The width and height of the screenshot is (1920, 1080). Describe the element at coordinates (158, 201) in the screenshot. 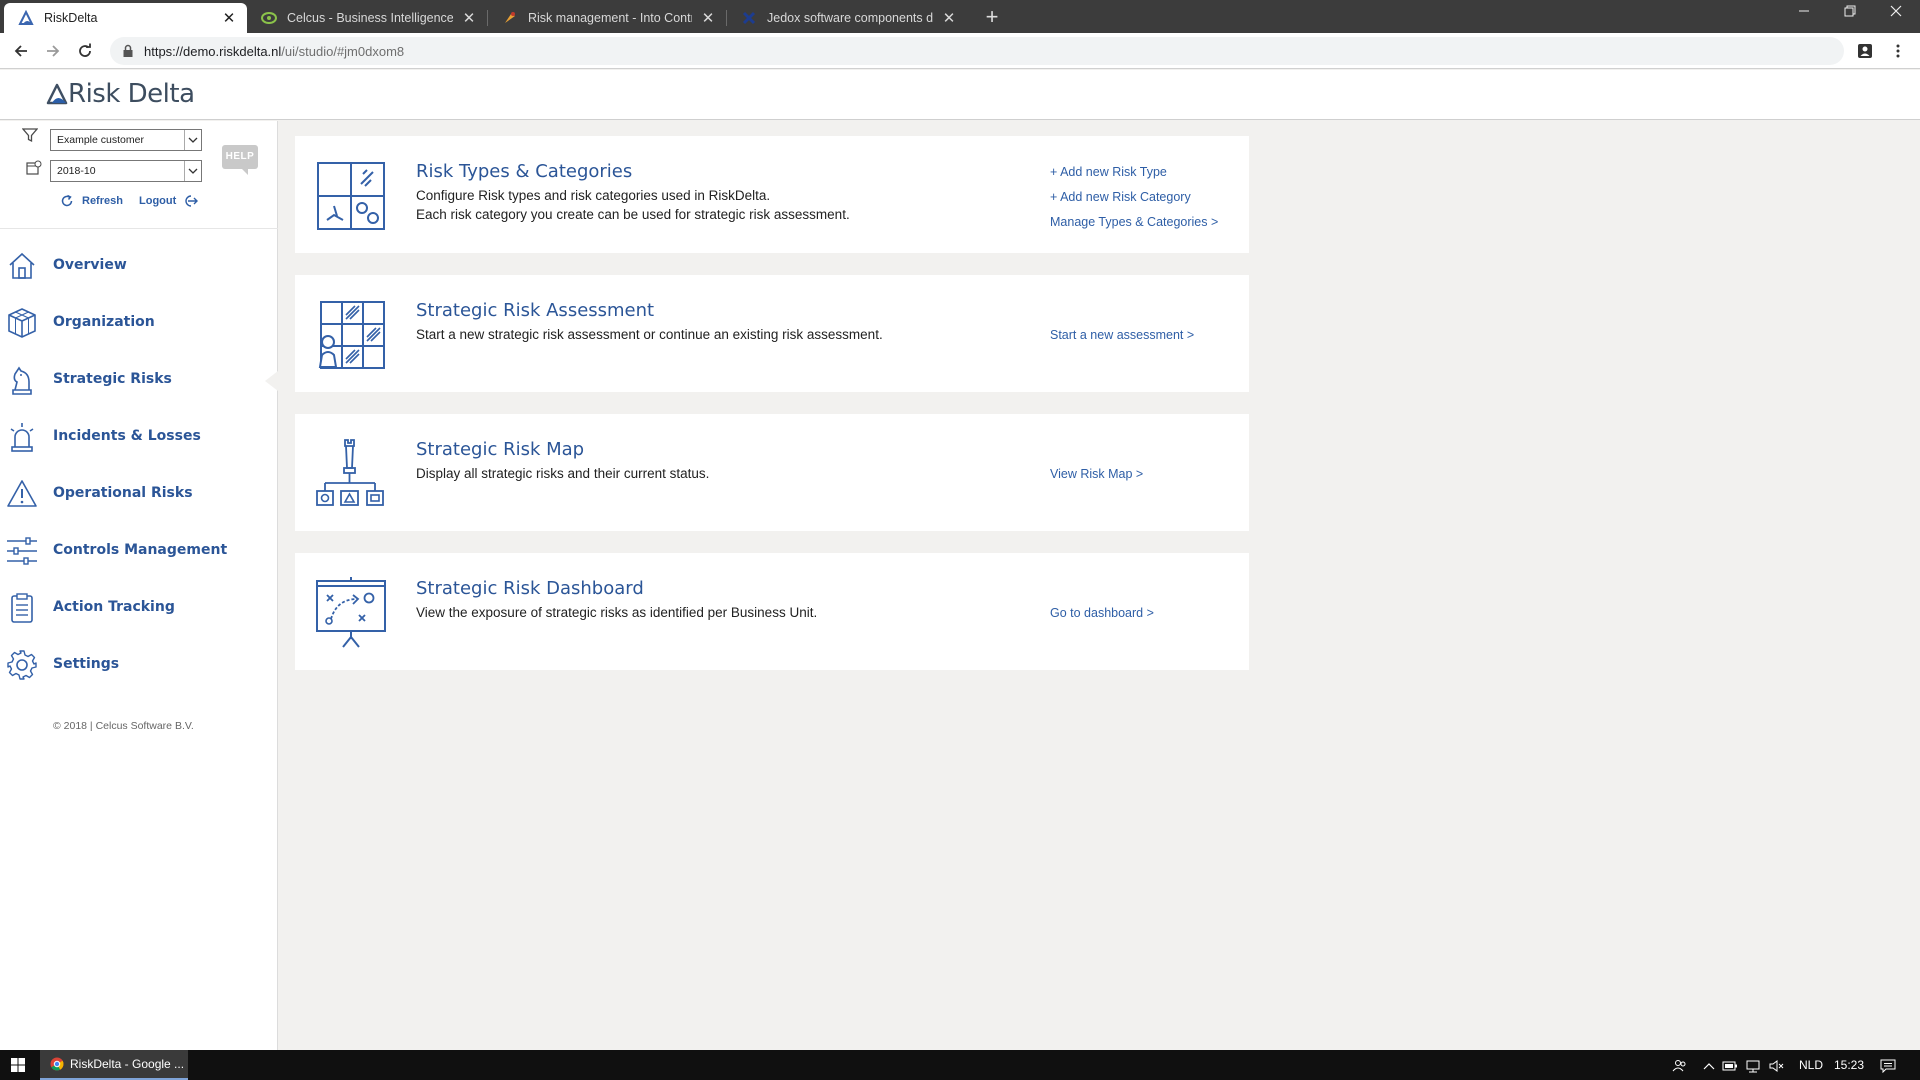

I see `logout-label: Logout` at that location.